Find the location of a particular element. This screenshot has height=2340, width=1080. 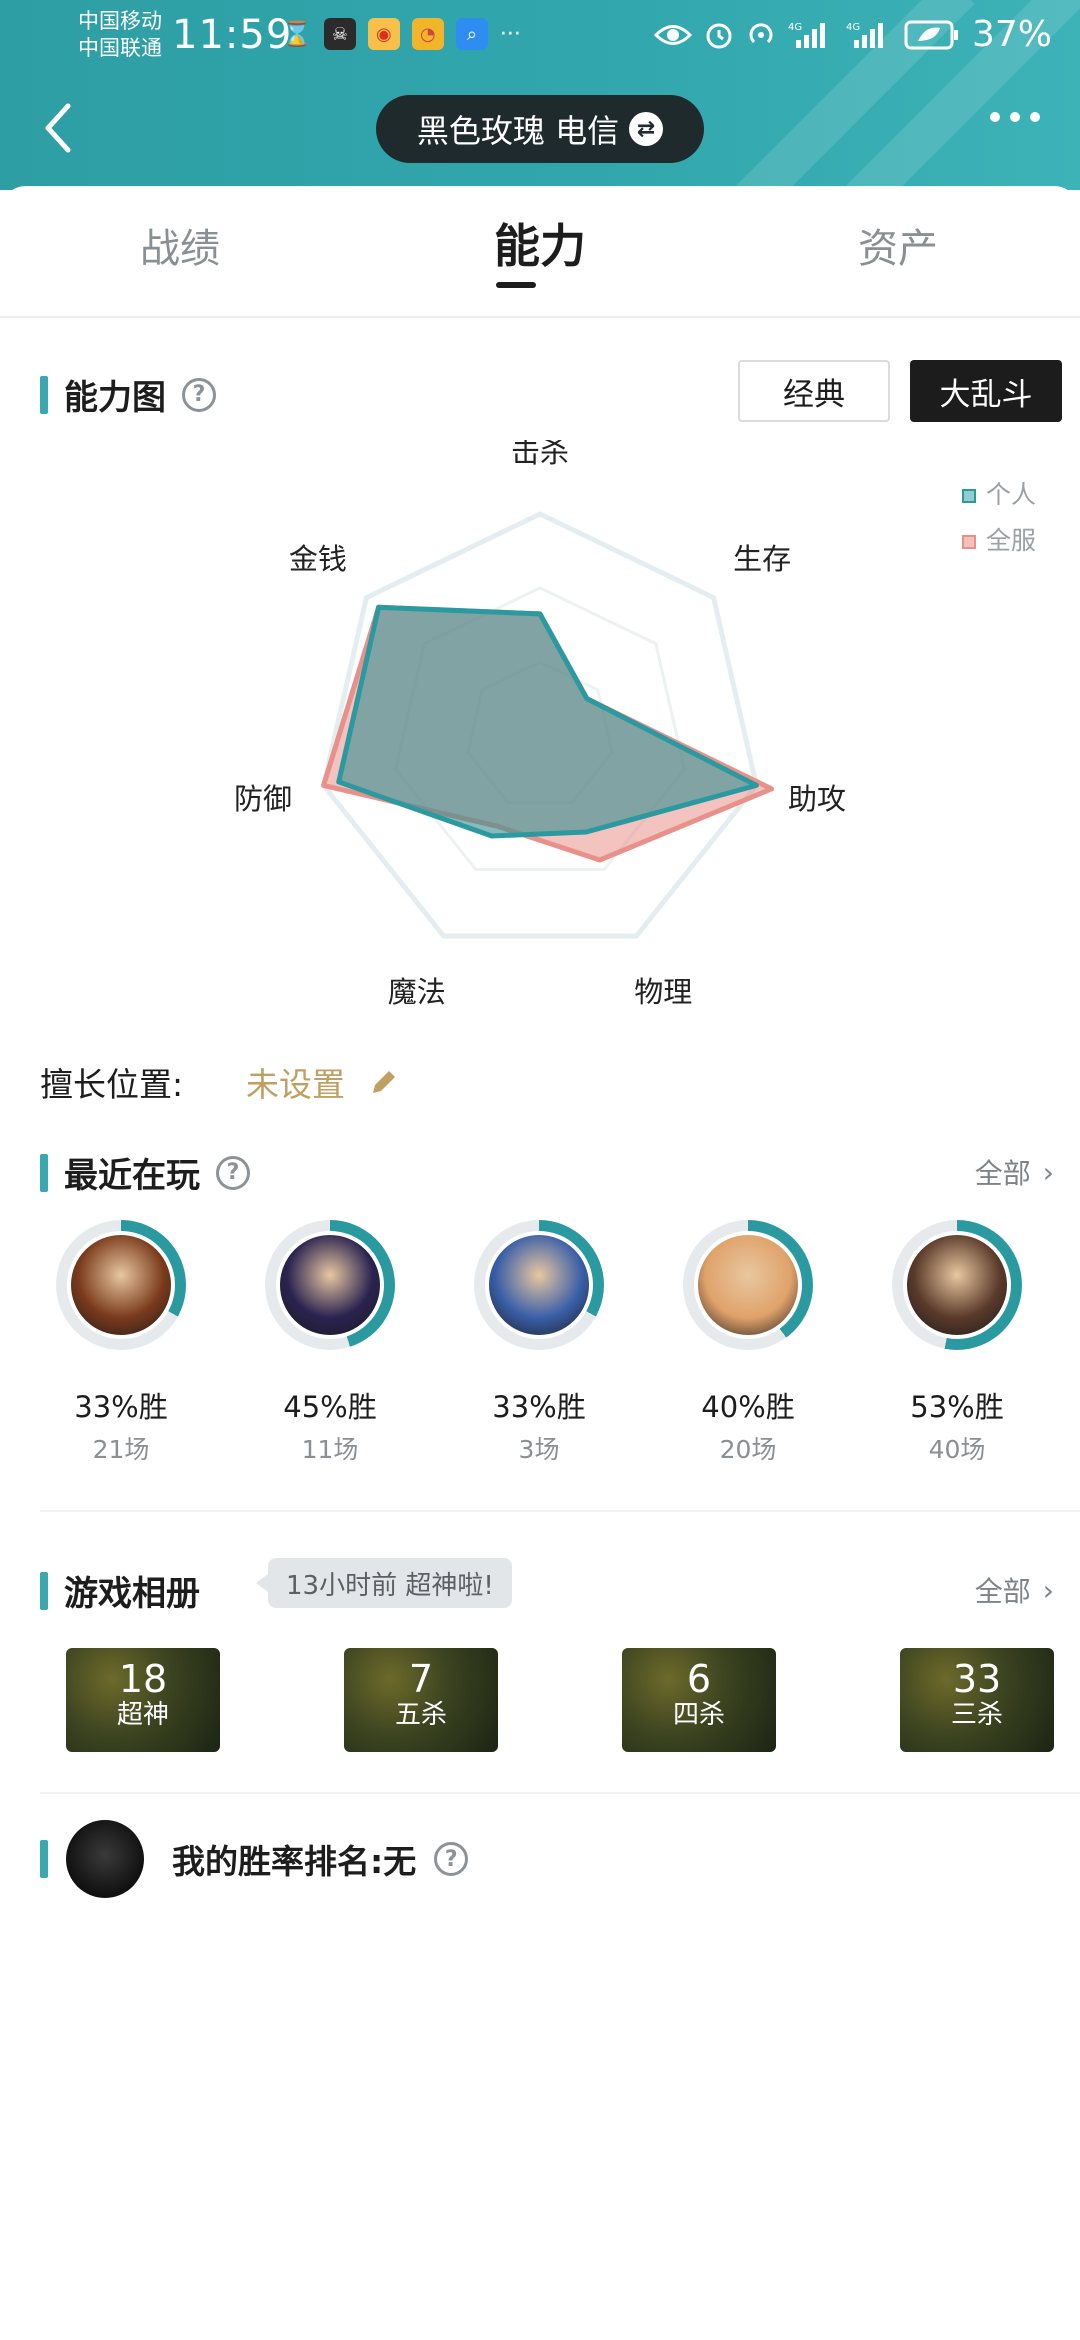

radar-axis-label: 物理 is located at coordinates (663, 992).